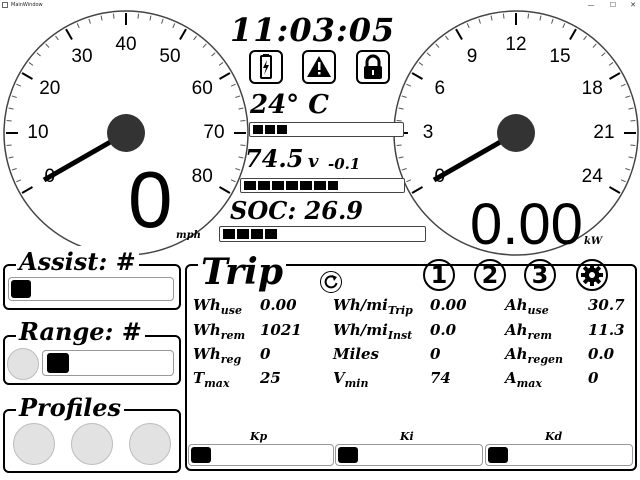 The height and width of the screenshot is (480, 640). I want to click on trip-stat-label: Wh/miTrip, so click(373, 306).